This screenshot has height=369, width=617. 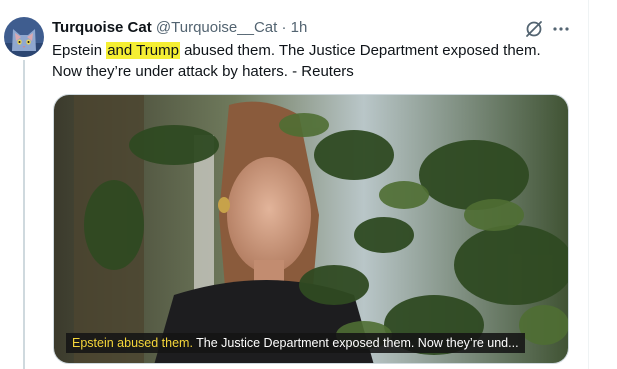 I want to click on author-name: Turquoise Cat, so click(x=102, y=27).